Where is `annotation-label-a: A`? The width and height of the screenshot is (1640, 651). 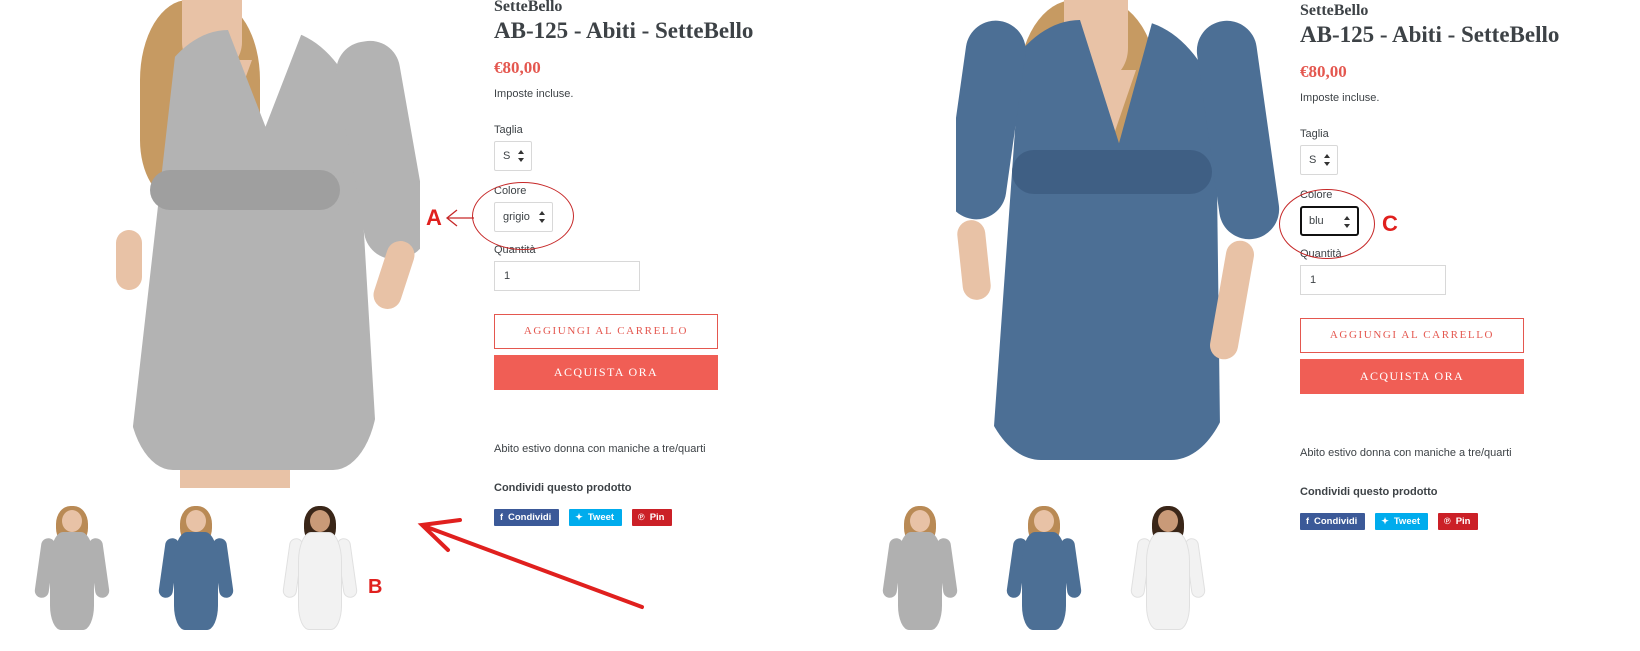
annotation-label-a: A is located at coordinates (434, 217).